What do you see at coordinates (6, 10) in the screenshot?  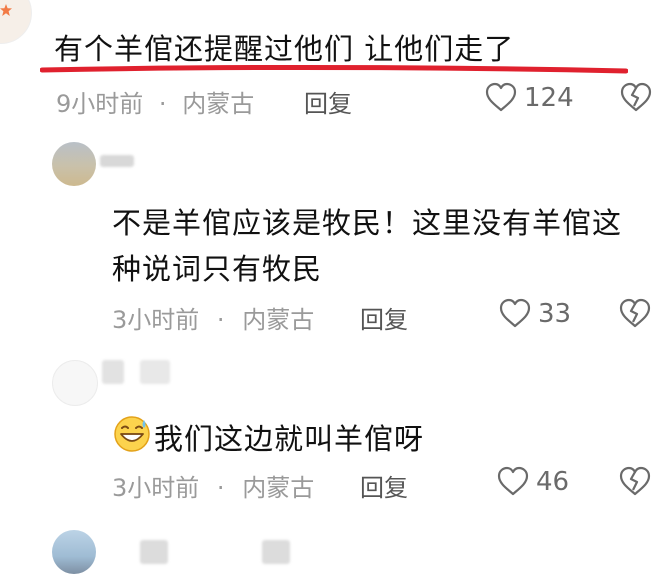 I see `star-badge-icon` at bounding box center [6, 10].